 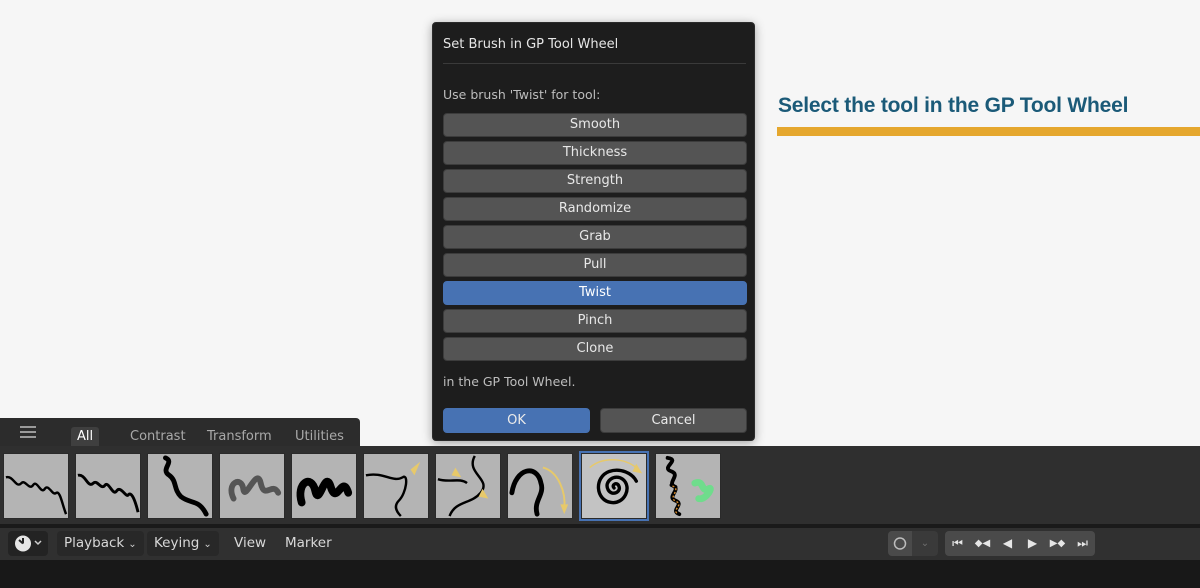 What do you see at coordinates (1057, 543) in the screenshot?
I see `next-keyframe-icon: ▶◆` at bounding box center [1057, 543].